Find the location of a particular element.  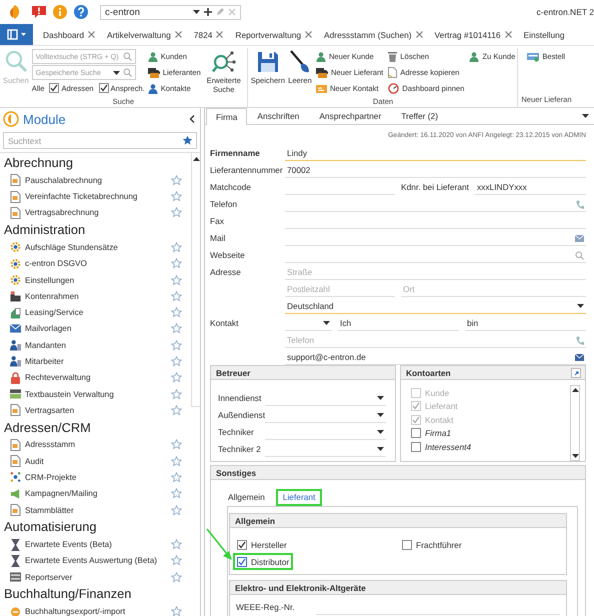

tab: Lieferant is located at coordinates (299, 497).